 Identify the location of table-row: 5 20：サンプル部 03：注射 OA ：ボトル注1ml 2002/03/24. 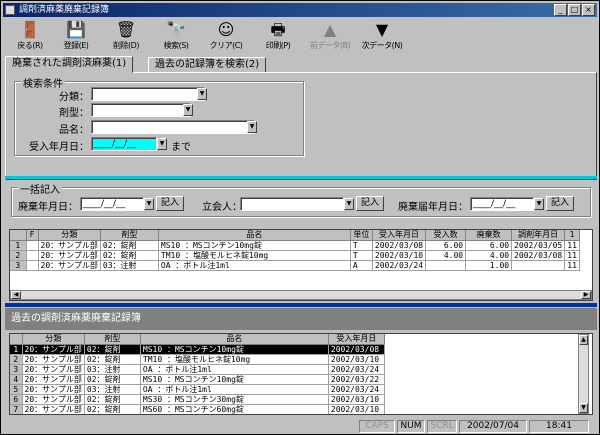
(197, 389).